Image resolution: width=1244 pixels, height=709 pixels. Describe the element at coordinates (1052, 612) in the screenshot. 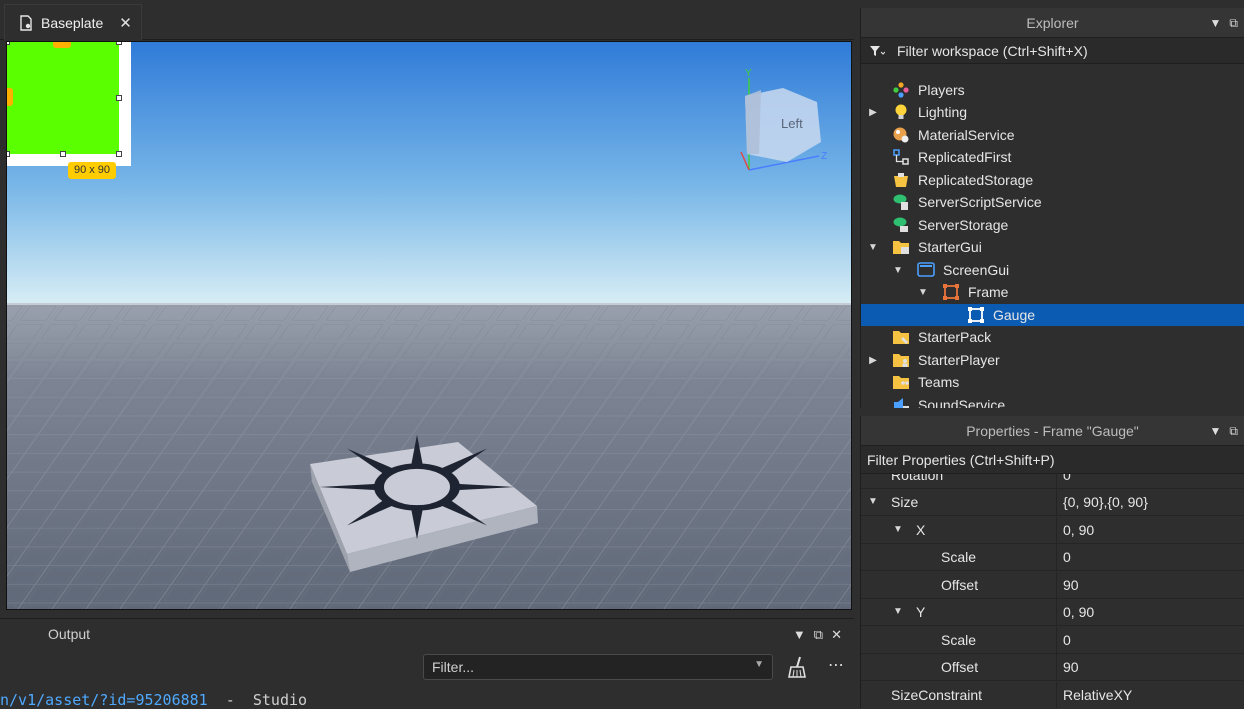

I see `property-row-size-y: ▼ Y 0, 90` at that location.